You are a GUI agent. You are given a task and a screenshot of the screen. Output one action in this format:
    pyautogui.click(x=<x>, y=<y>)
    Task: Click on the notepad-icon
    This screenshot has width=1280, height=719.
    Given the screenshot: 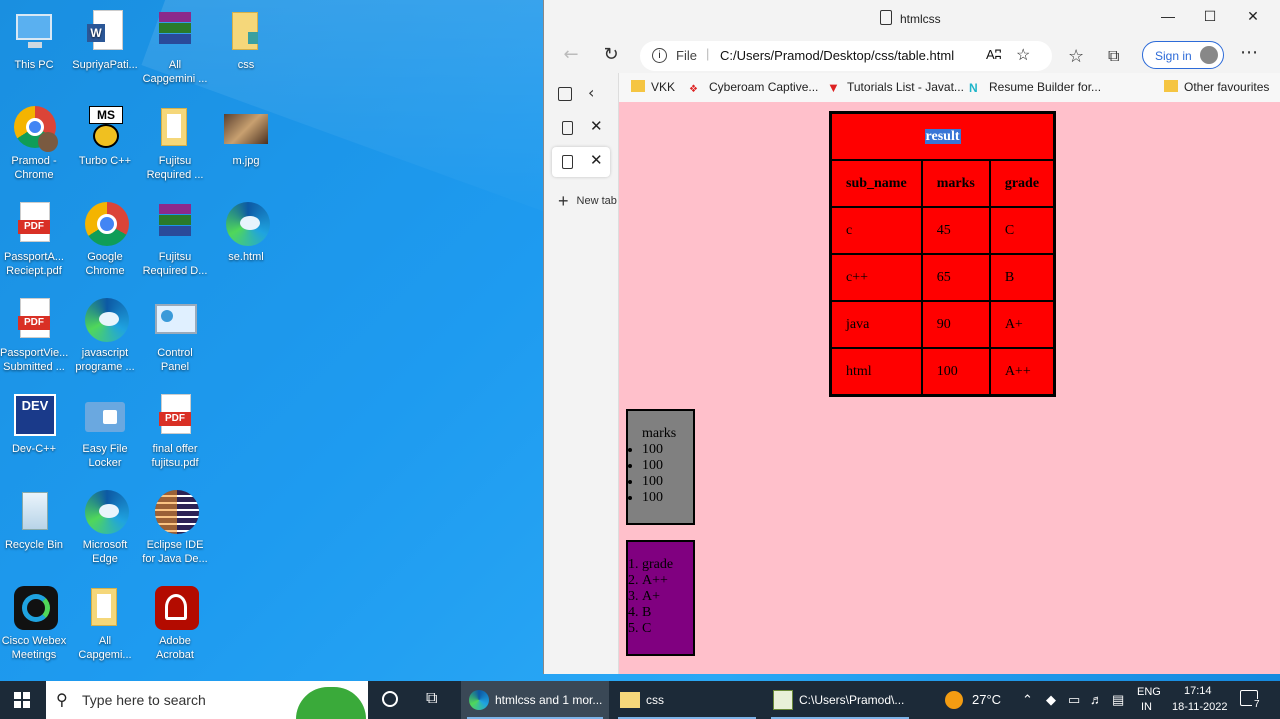 What is the action you would take?
    pyautogui.click(x=783, y=700)
    